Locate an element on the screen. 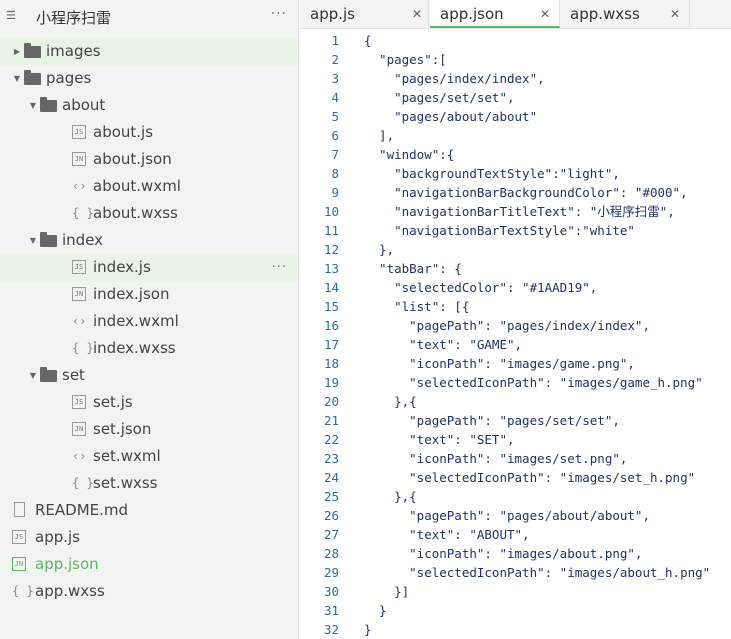 The width and height of the screenshot is (731, 639). line-number: 16 is located at coordinates (331, 325).